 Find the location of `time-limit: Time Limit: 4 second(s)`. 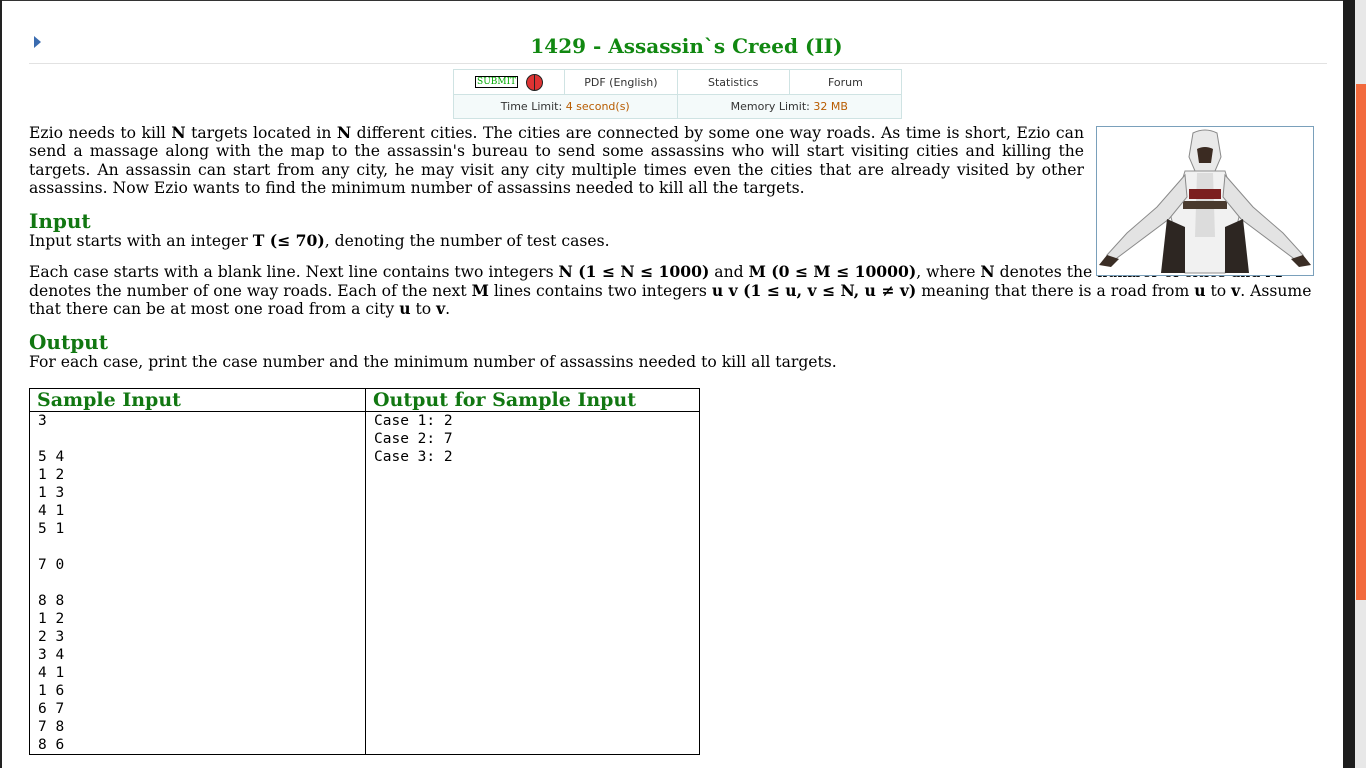

time-limit: Time Limit: 4 second(s) is located at coordinates (565, 106).